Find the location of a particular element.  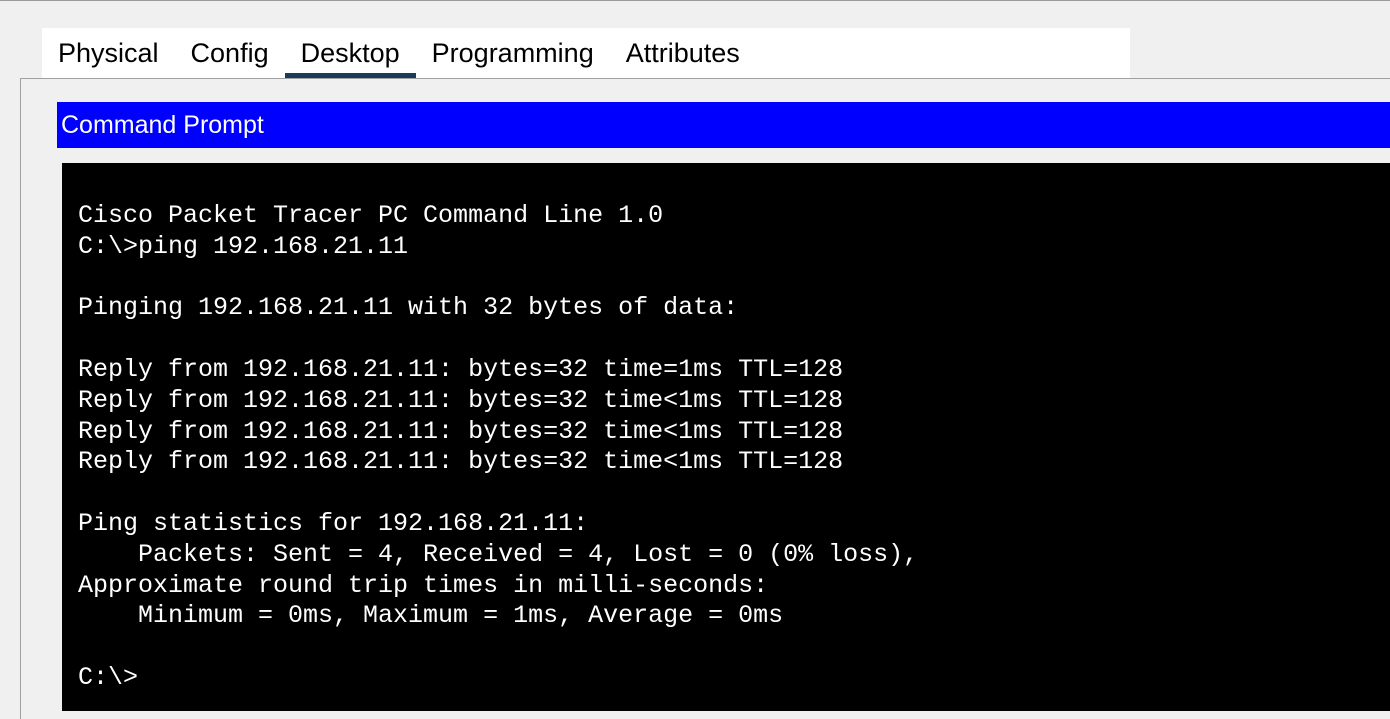

tab-label: Programming is located at coordinates (512, 52).